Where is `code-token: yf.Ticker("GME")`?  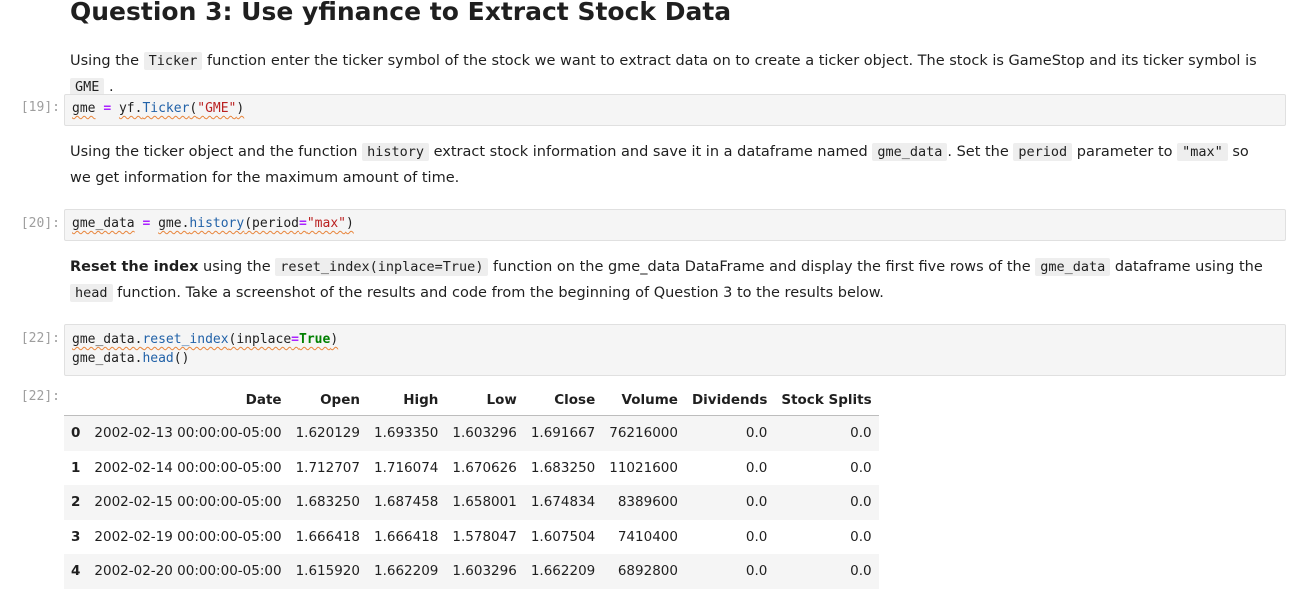 code-token: yf.Ticker("GME") is located at coordinates (181, 108).